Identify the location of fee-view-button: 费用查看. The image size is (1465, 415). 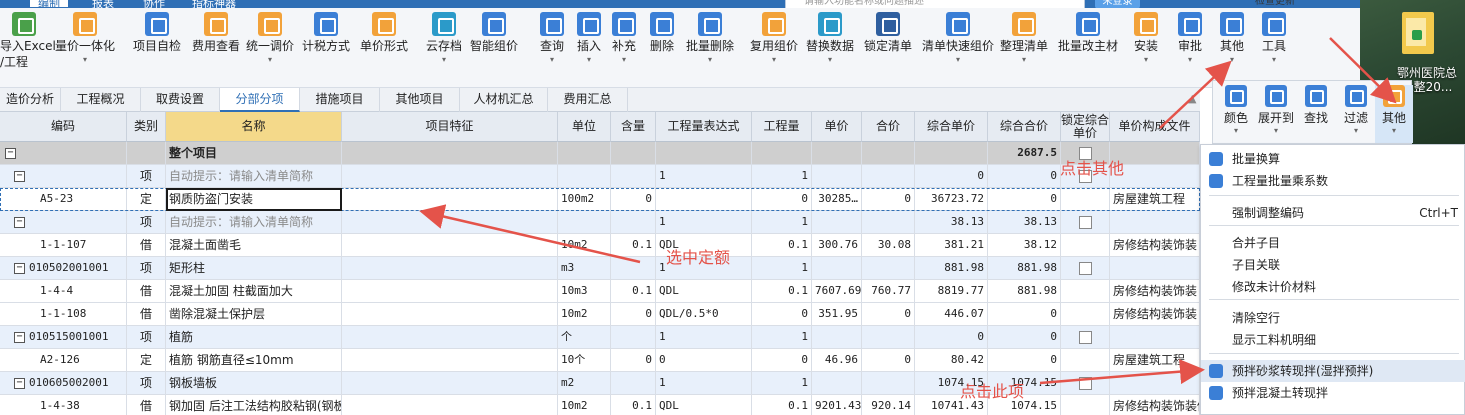
(216, 33).